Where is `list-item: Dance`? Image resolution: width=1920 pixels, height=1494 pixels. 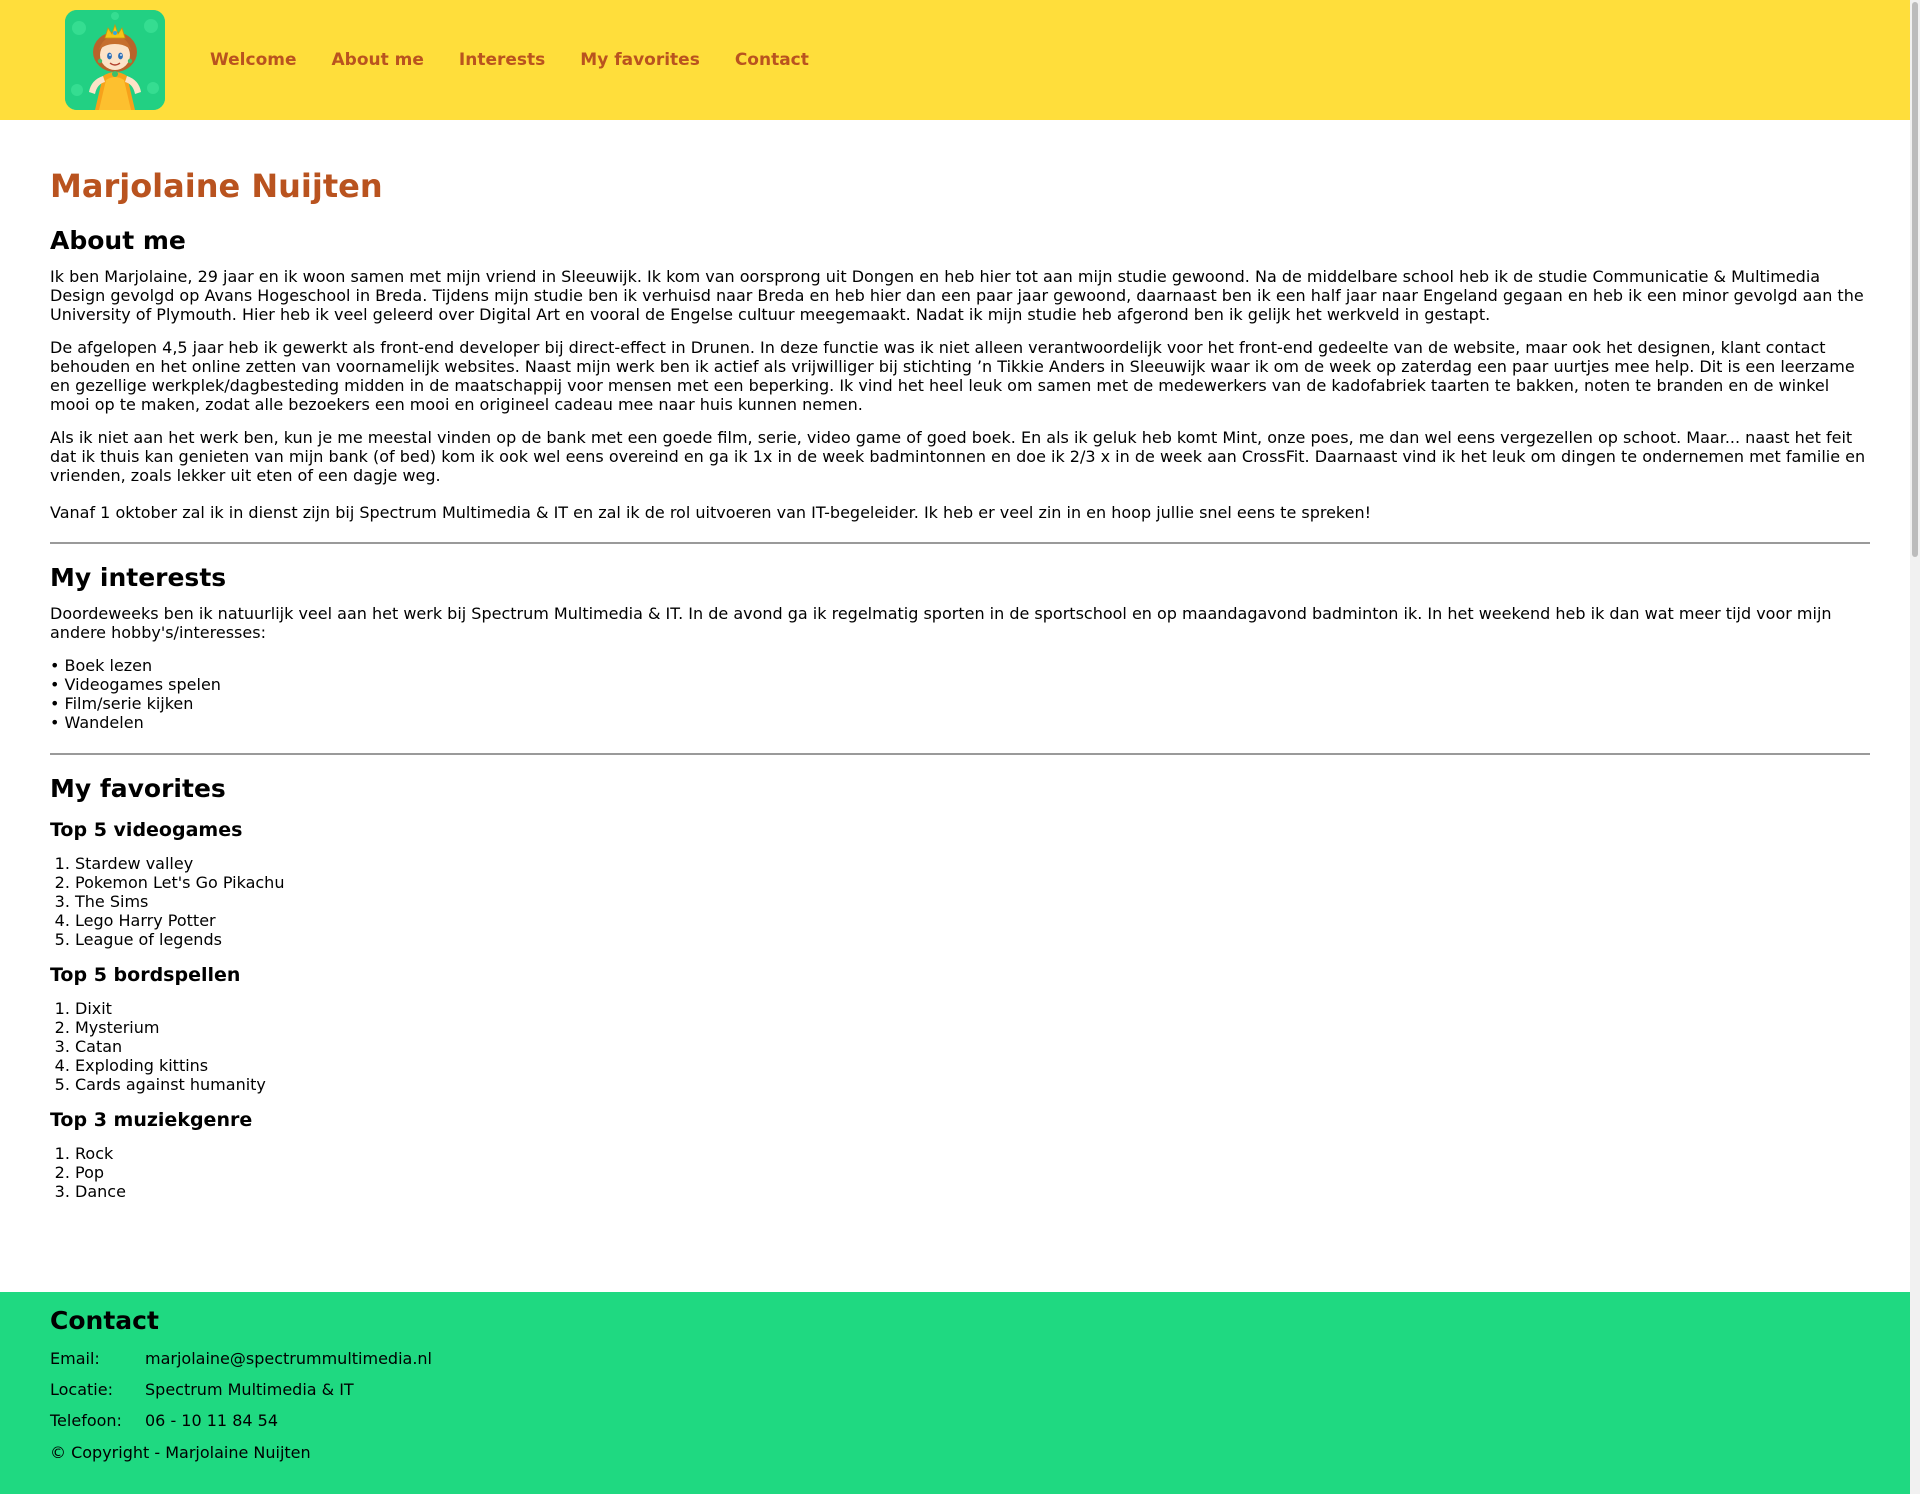 list-item: Dance is located at coordinates (972, 1191).